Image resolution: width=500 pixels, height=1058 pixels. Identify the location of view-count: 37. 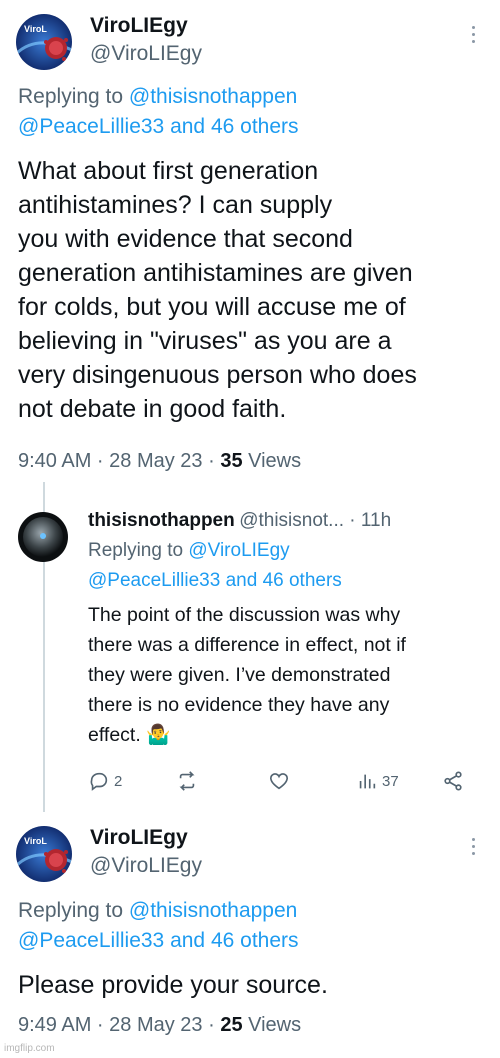
(390, 781).